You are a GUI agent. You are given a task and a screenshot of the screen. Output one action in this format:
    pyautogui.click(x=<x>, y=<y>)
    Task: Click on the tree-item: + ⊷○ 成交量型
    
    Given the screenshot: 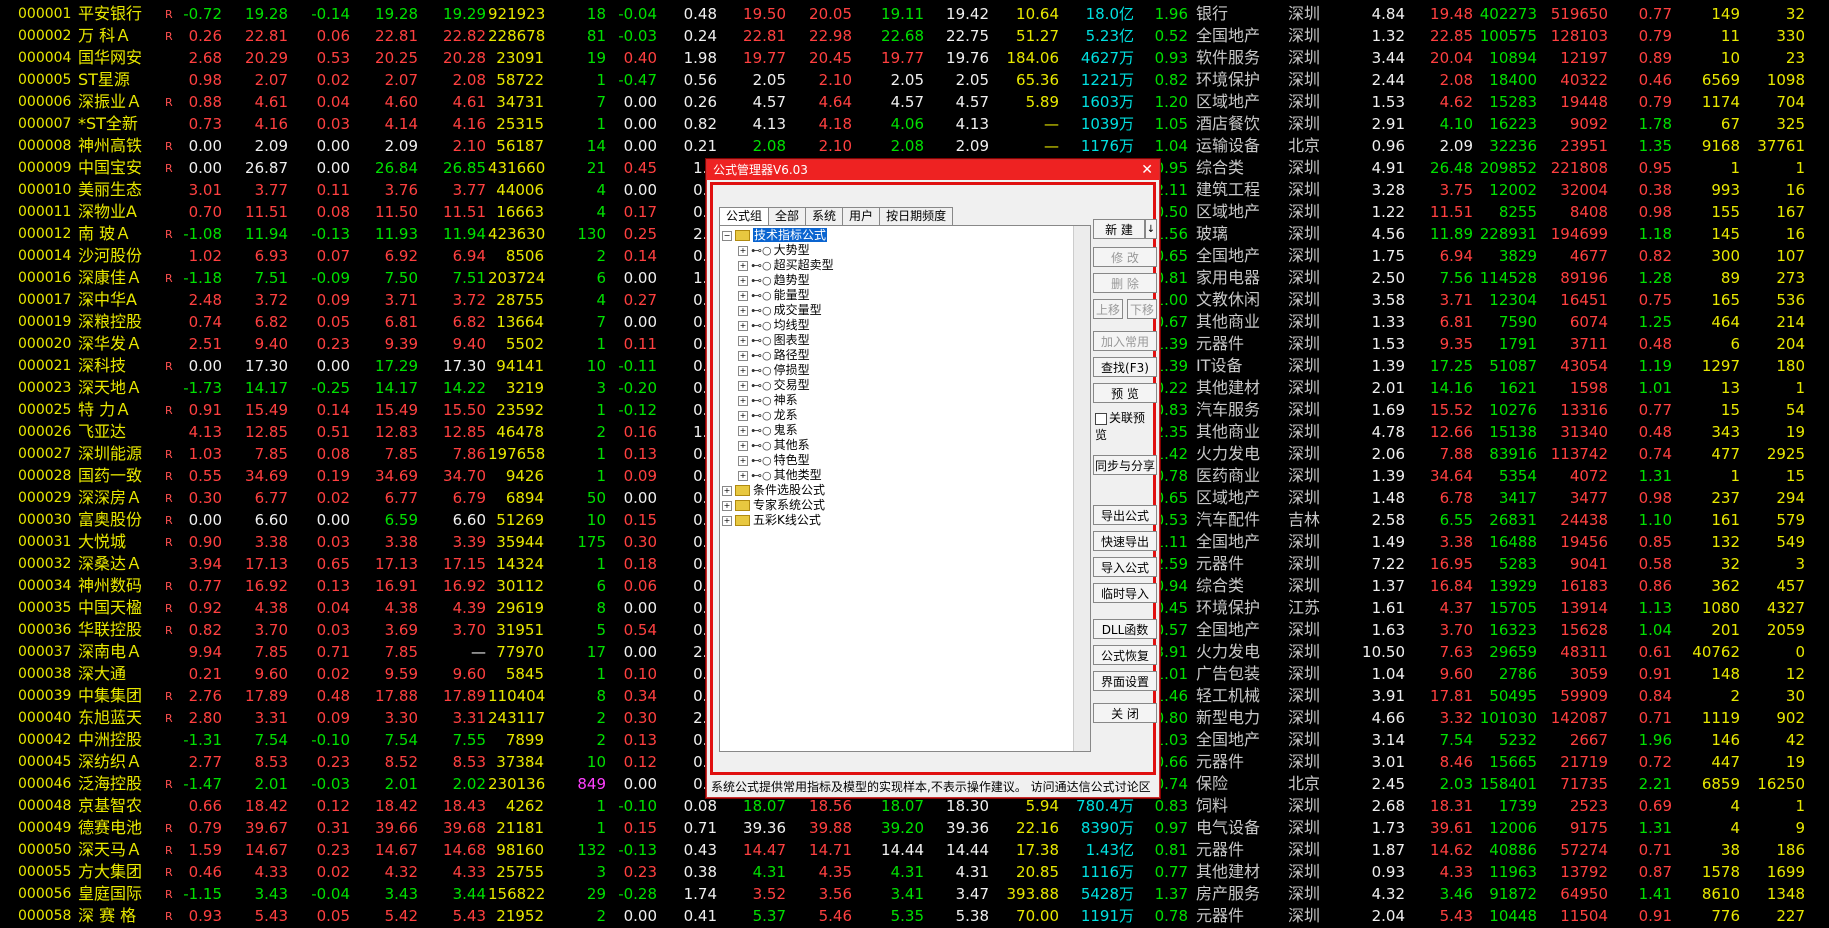 What is the action you would take?
    pyautogui.click(x=780, y=310)
    